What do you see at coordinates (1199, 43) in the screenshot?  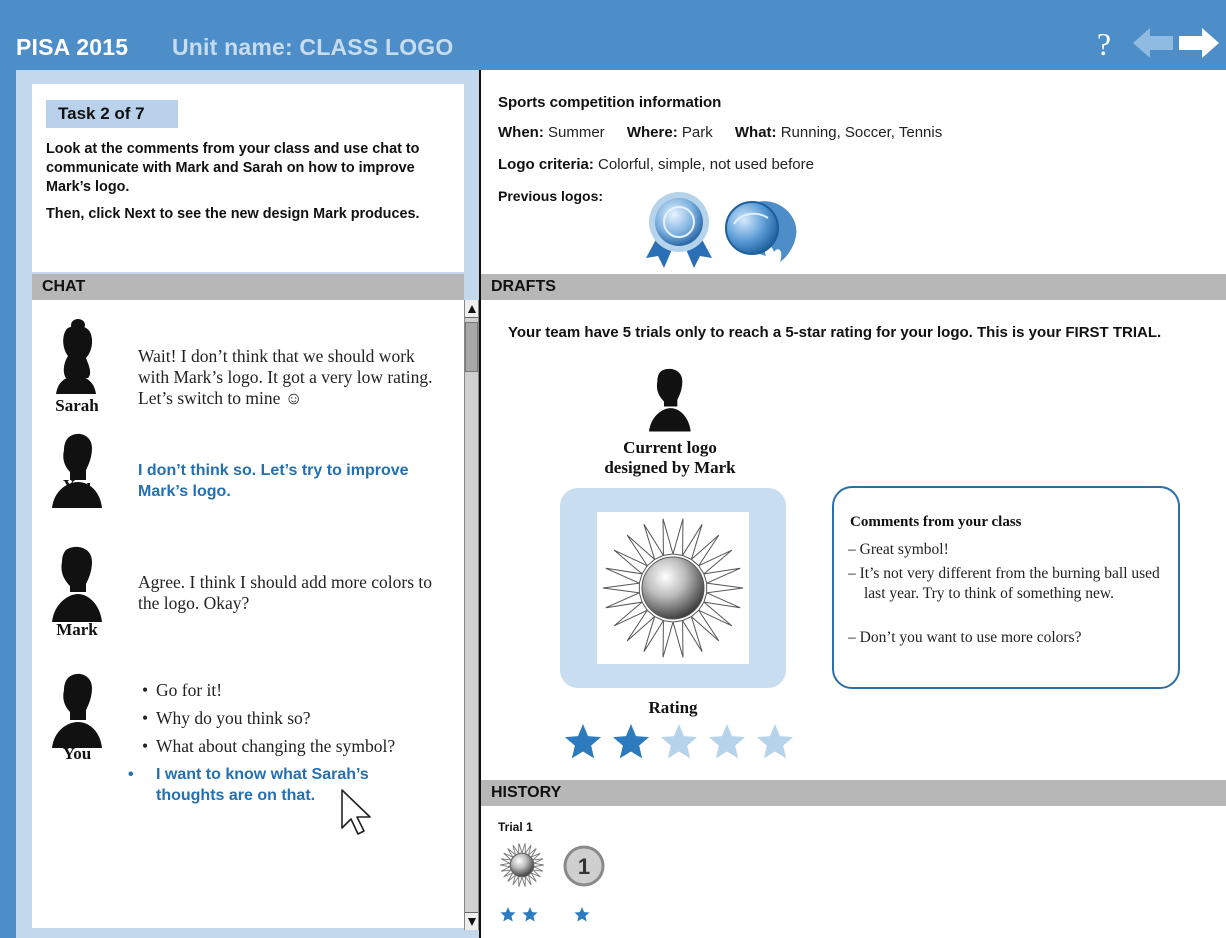 I see `arrow-right-icon` at bounding box center [1199, 43].